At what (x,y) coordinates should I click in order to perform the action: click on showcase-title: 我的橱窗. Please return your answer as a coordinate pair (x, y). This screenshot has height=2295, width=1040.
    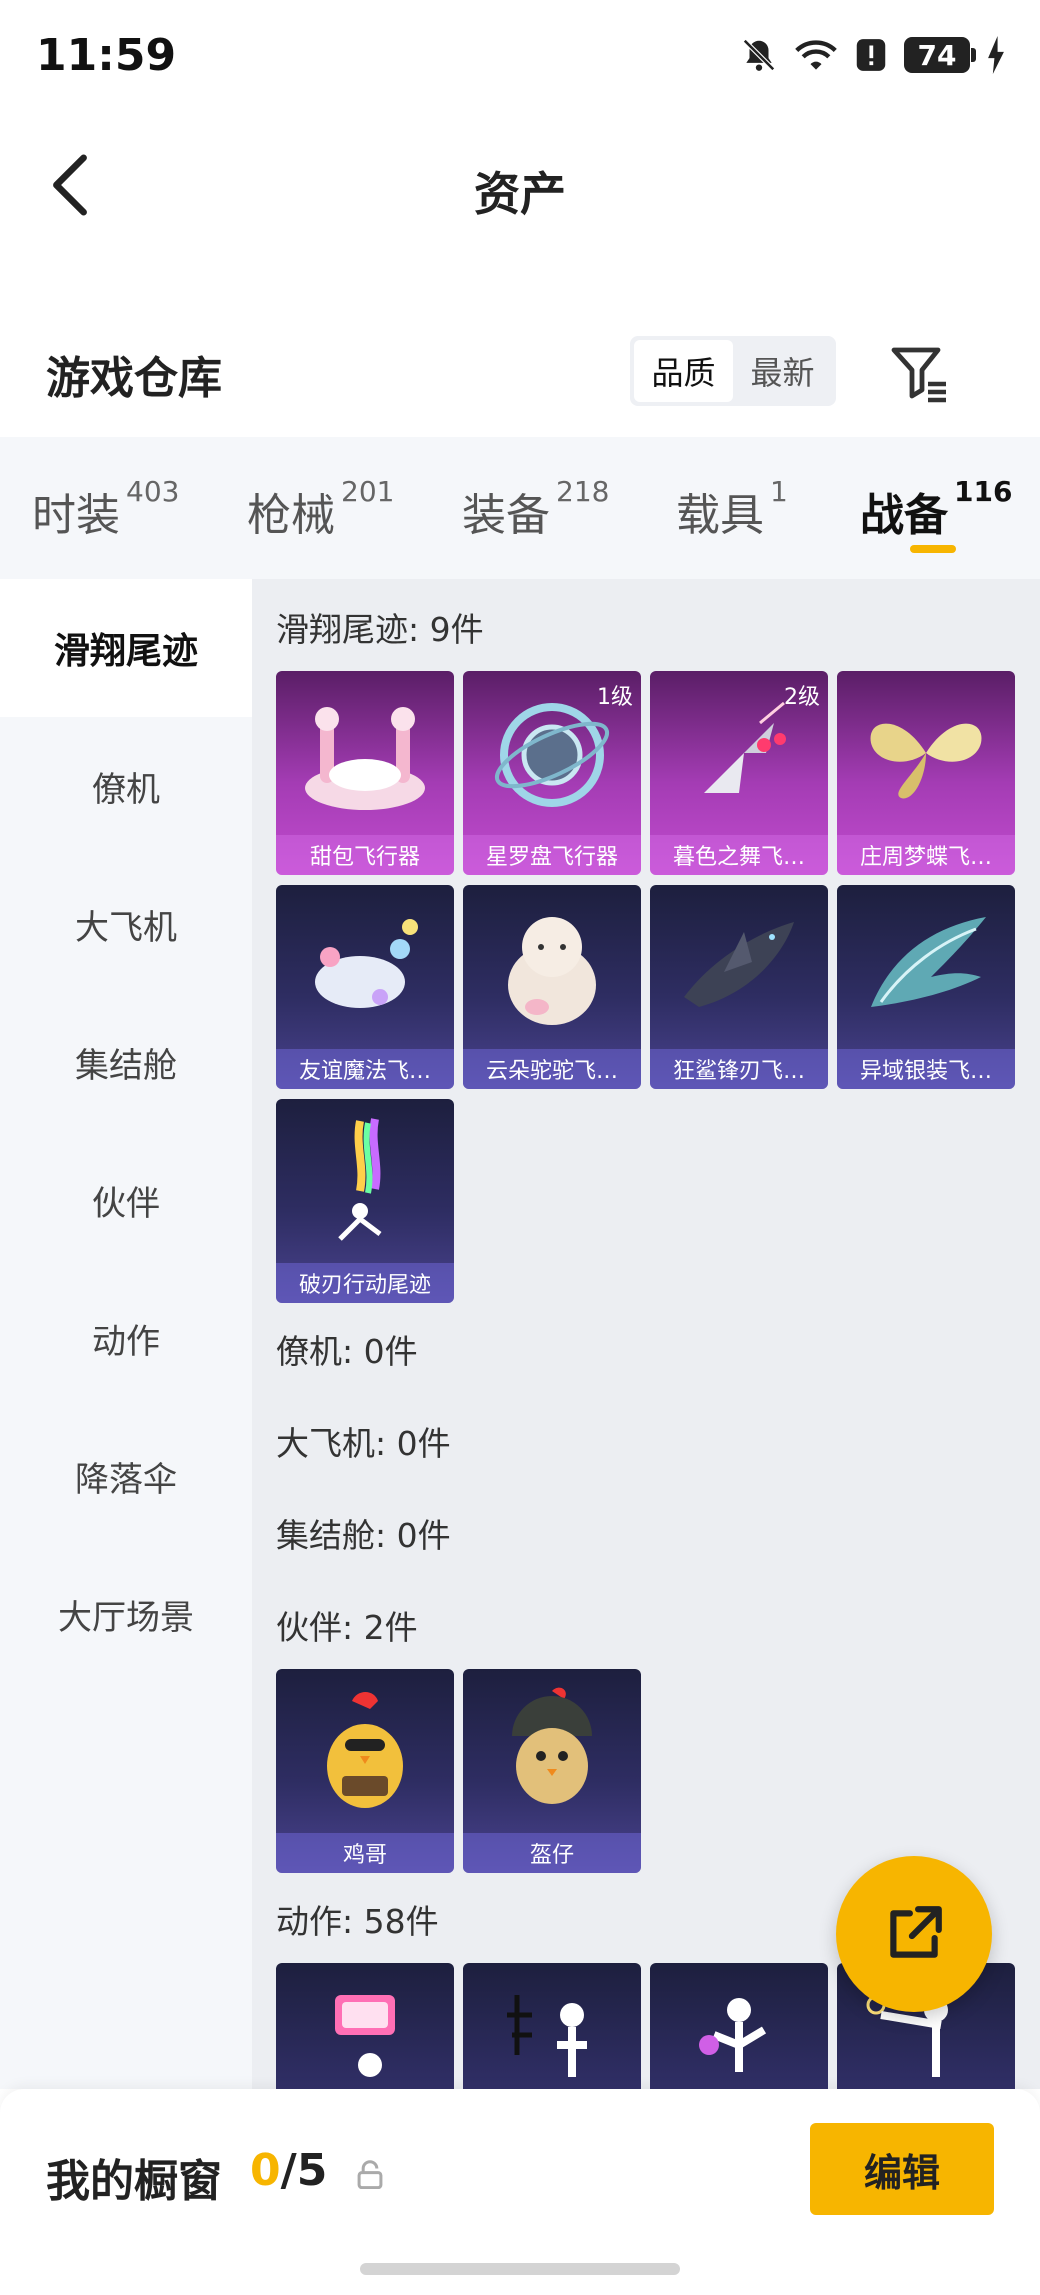
    Looking at the image, I should click on (134, 2181).